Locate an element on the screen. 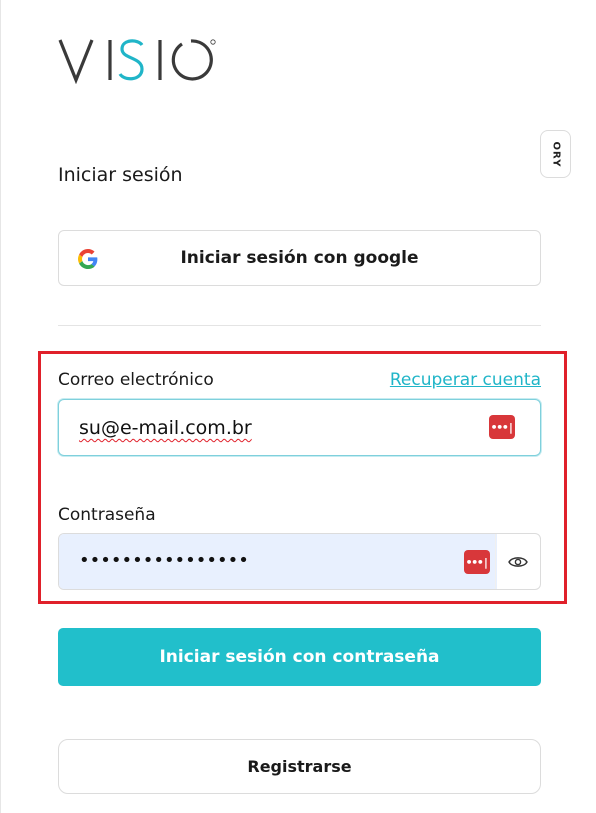 This screenshot has width=596, height=813. email-label: Correo electrónico is located at coordinates (136, 380).